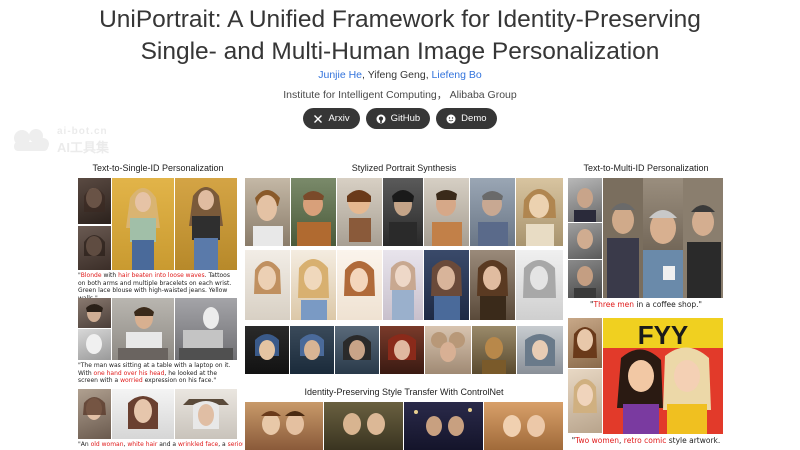 Image resolution: width=800 pixels, height=450 pixels. Describe the element at coordinates (646, 168) in the screenshot. I see `right-section-title: Text-to-Multi-ID Personalization` at that location.